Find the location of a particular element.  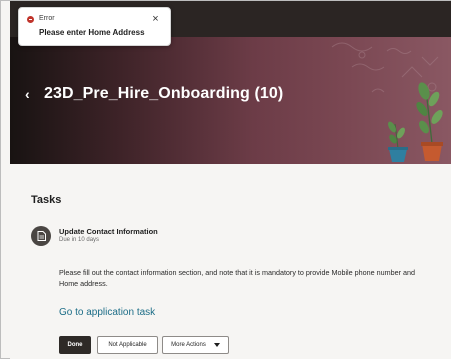

go-to-application-task-link: Go to application task is located at coordinates (107, 312).